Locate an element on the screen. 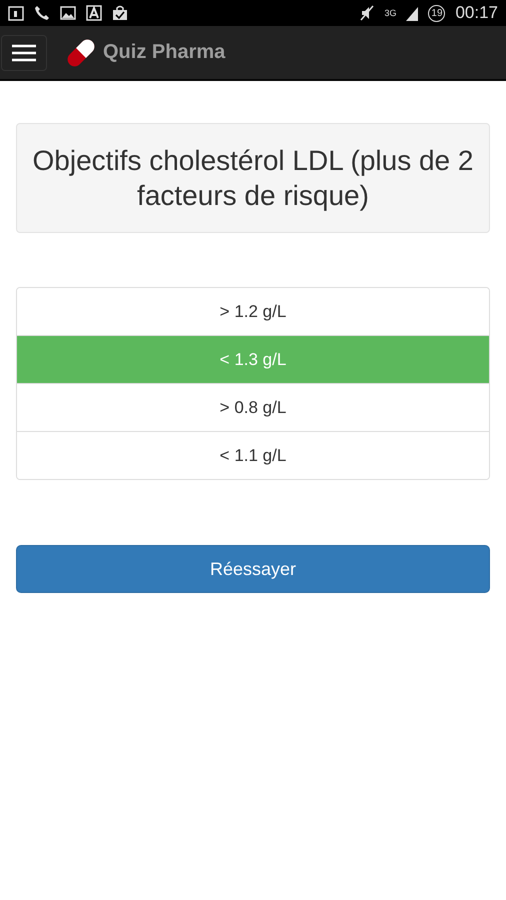 Image resolution: width=506 pixels, height=900 pixels. retry-button: Réessayer is located at coordinates (253, 569).